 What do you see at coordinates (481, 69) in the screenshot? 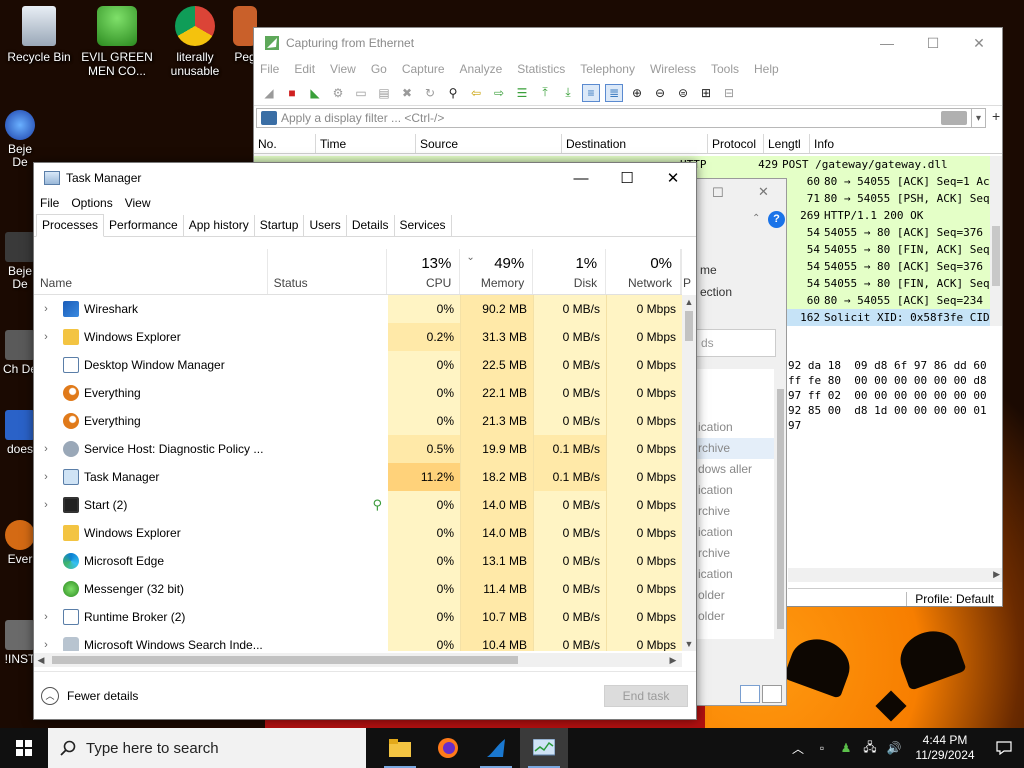
I see `menu-analyze: Analyze` at bounding box center [481, 69].